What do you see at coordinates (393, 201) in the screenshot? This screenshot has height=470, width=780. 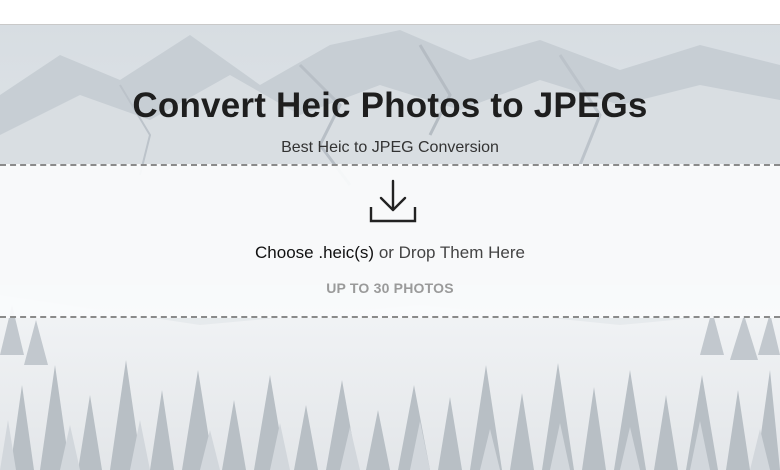 I see `download-icon` at bounding box center [393, 201].